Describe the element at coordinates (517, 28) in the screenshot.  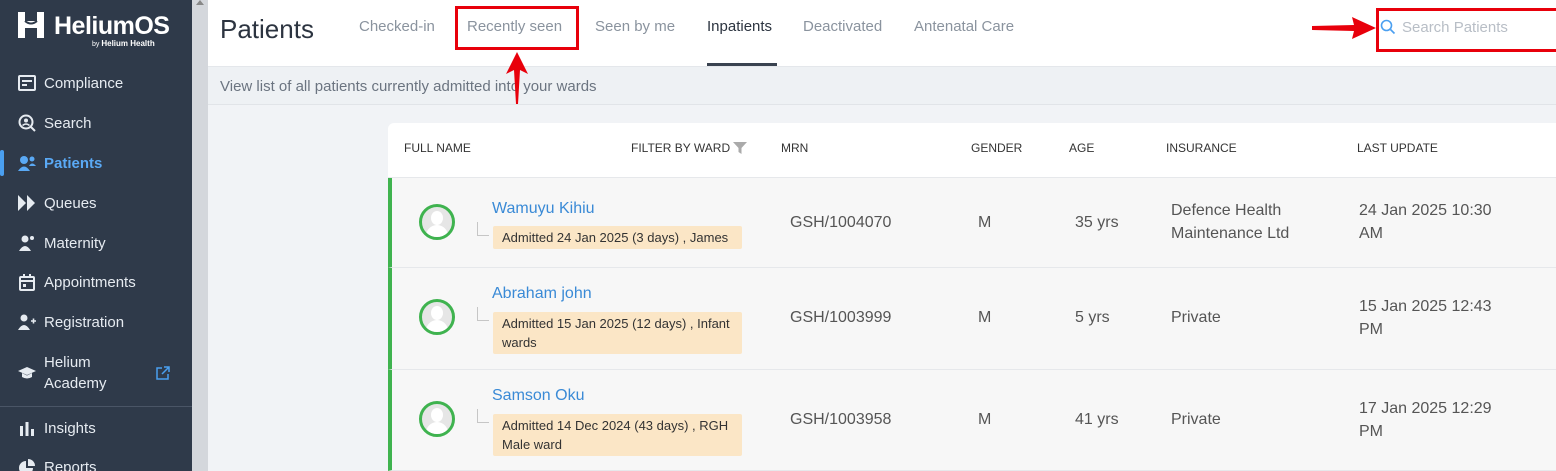
I see `annotation-box-recently-seen` at that location.